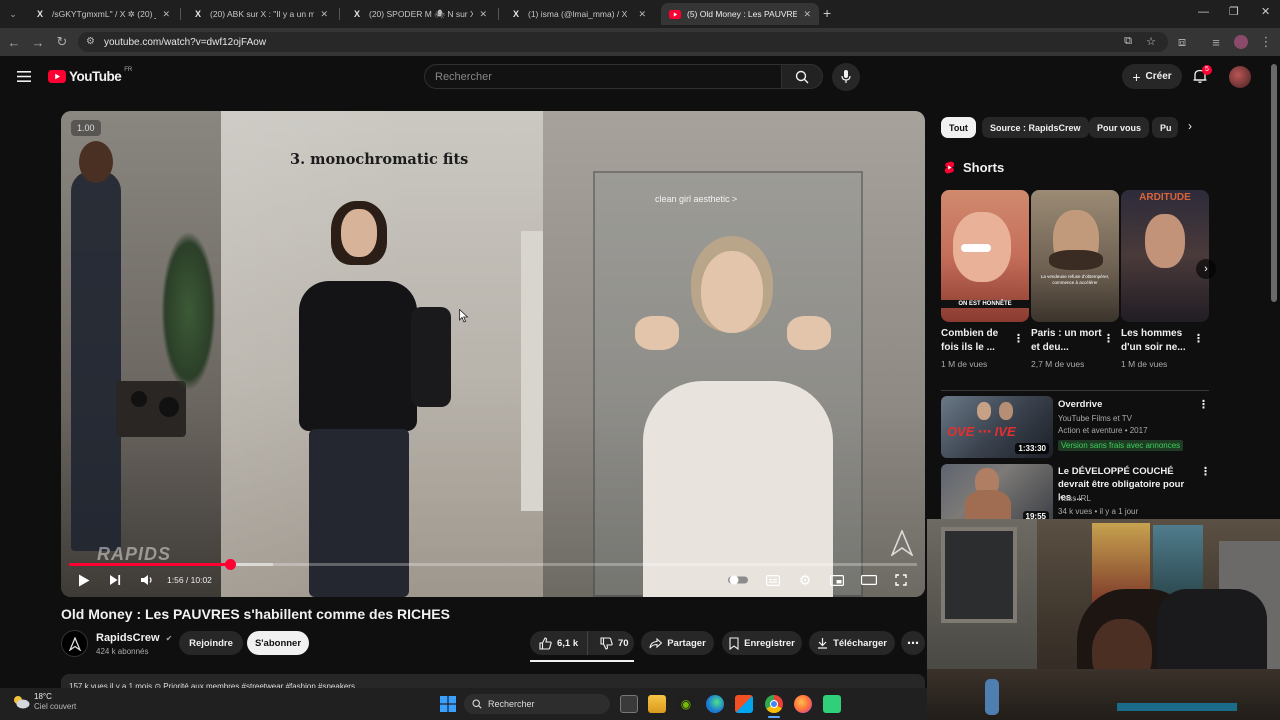 The image size is (1280, 720). I want to click on back-icon: ←, so click(14, 42).